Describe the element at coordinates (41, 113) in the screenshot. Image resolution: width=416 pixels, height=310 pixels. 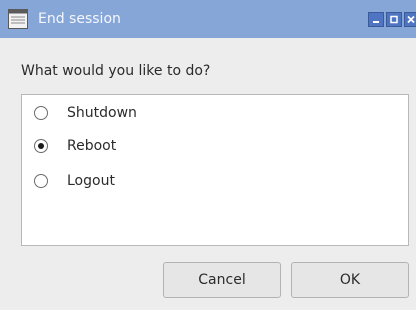
I see `shutdown-radio` at that location.